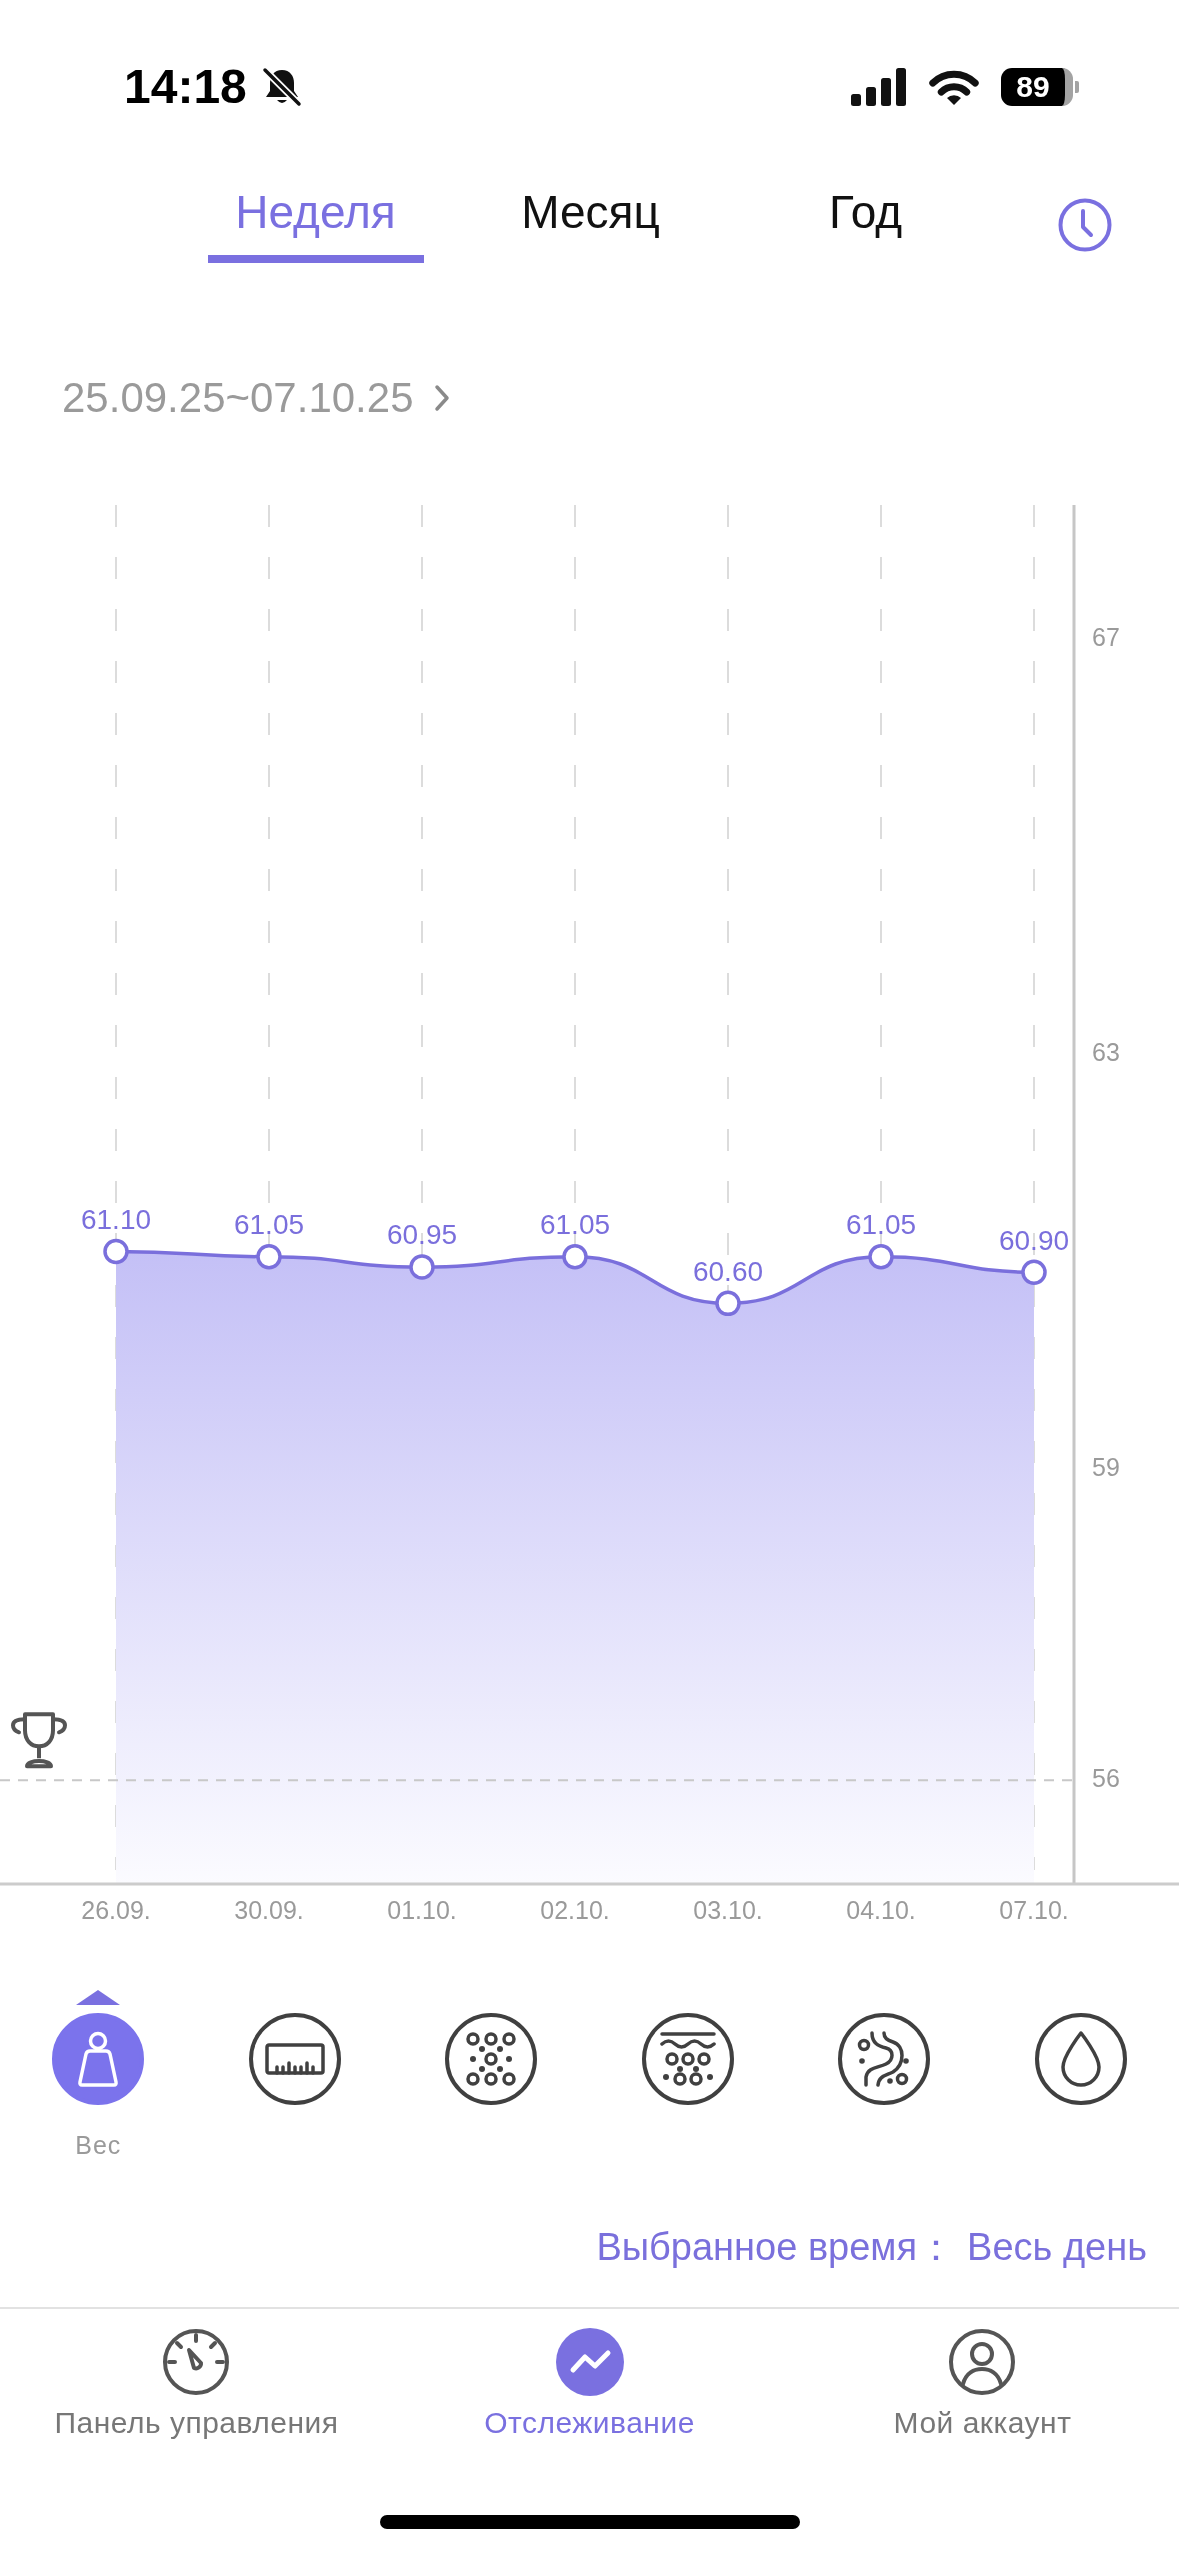 The width and height of the screenshot is (1179, 2556). Describe the element at coordinates (98, 1997) in the screenshot. I see `triangle-indicator-icon` at that location.